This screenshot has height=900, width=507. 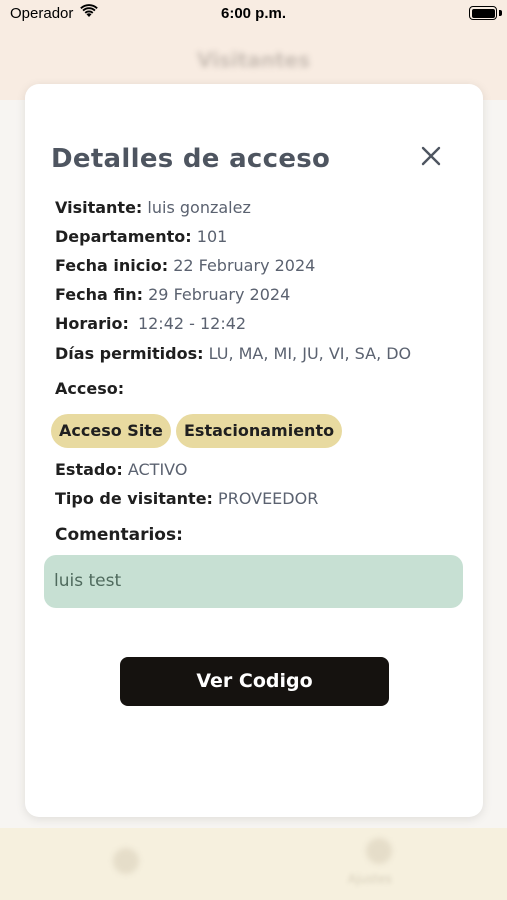 What do you see at coordinates (253, 581) in the screenshot?
I see `comments-box: luis test` at bounding box center [253, 581].